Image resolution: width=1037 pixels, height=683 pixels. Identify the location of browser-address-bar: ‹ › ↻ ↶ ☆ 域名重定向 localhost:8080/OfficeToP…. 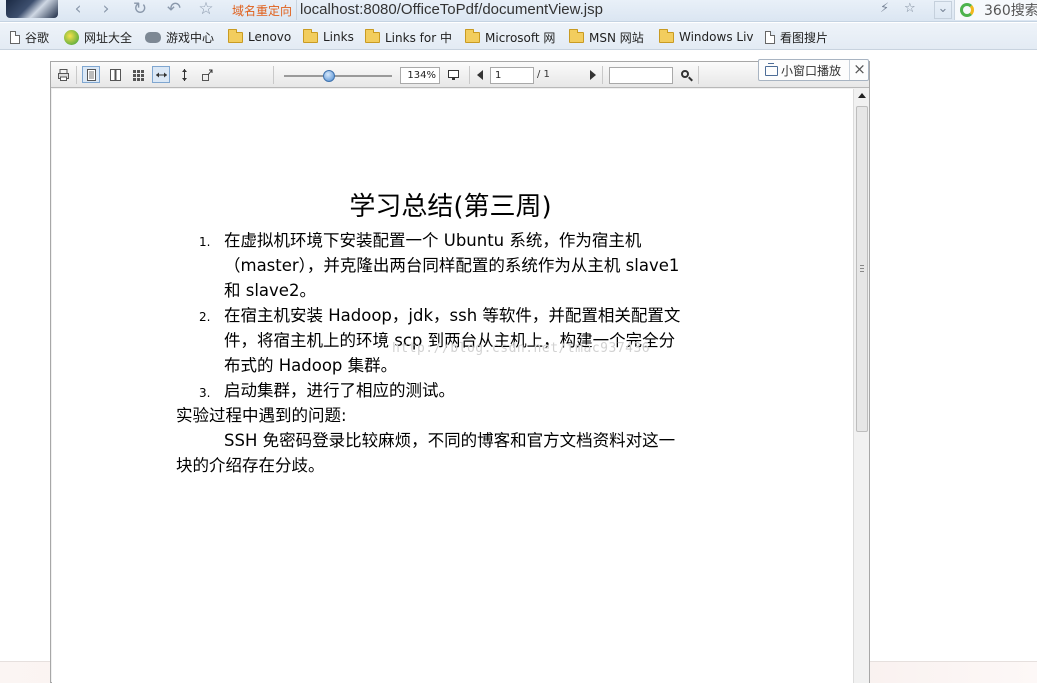
(518, 11).